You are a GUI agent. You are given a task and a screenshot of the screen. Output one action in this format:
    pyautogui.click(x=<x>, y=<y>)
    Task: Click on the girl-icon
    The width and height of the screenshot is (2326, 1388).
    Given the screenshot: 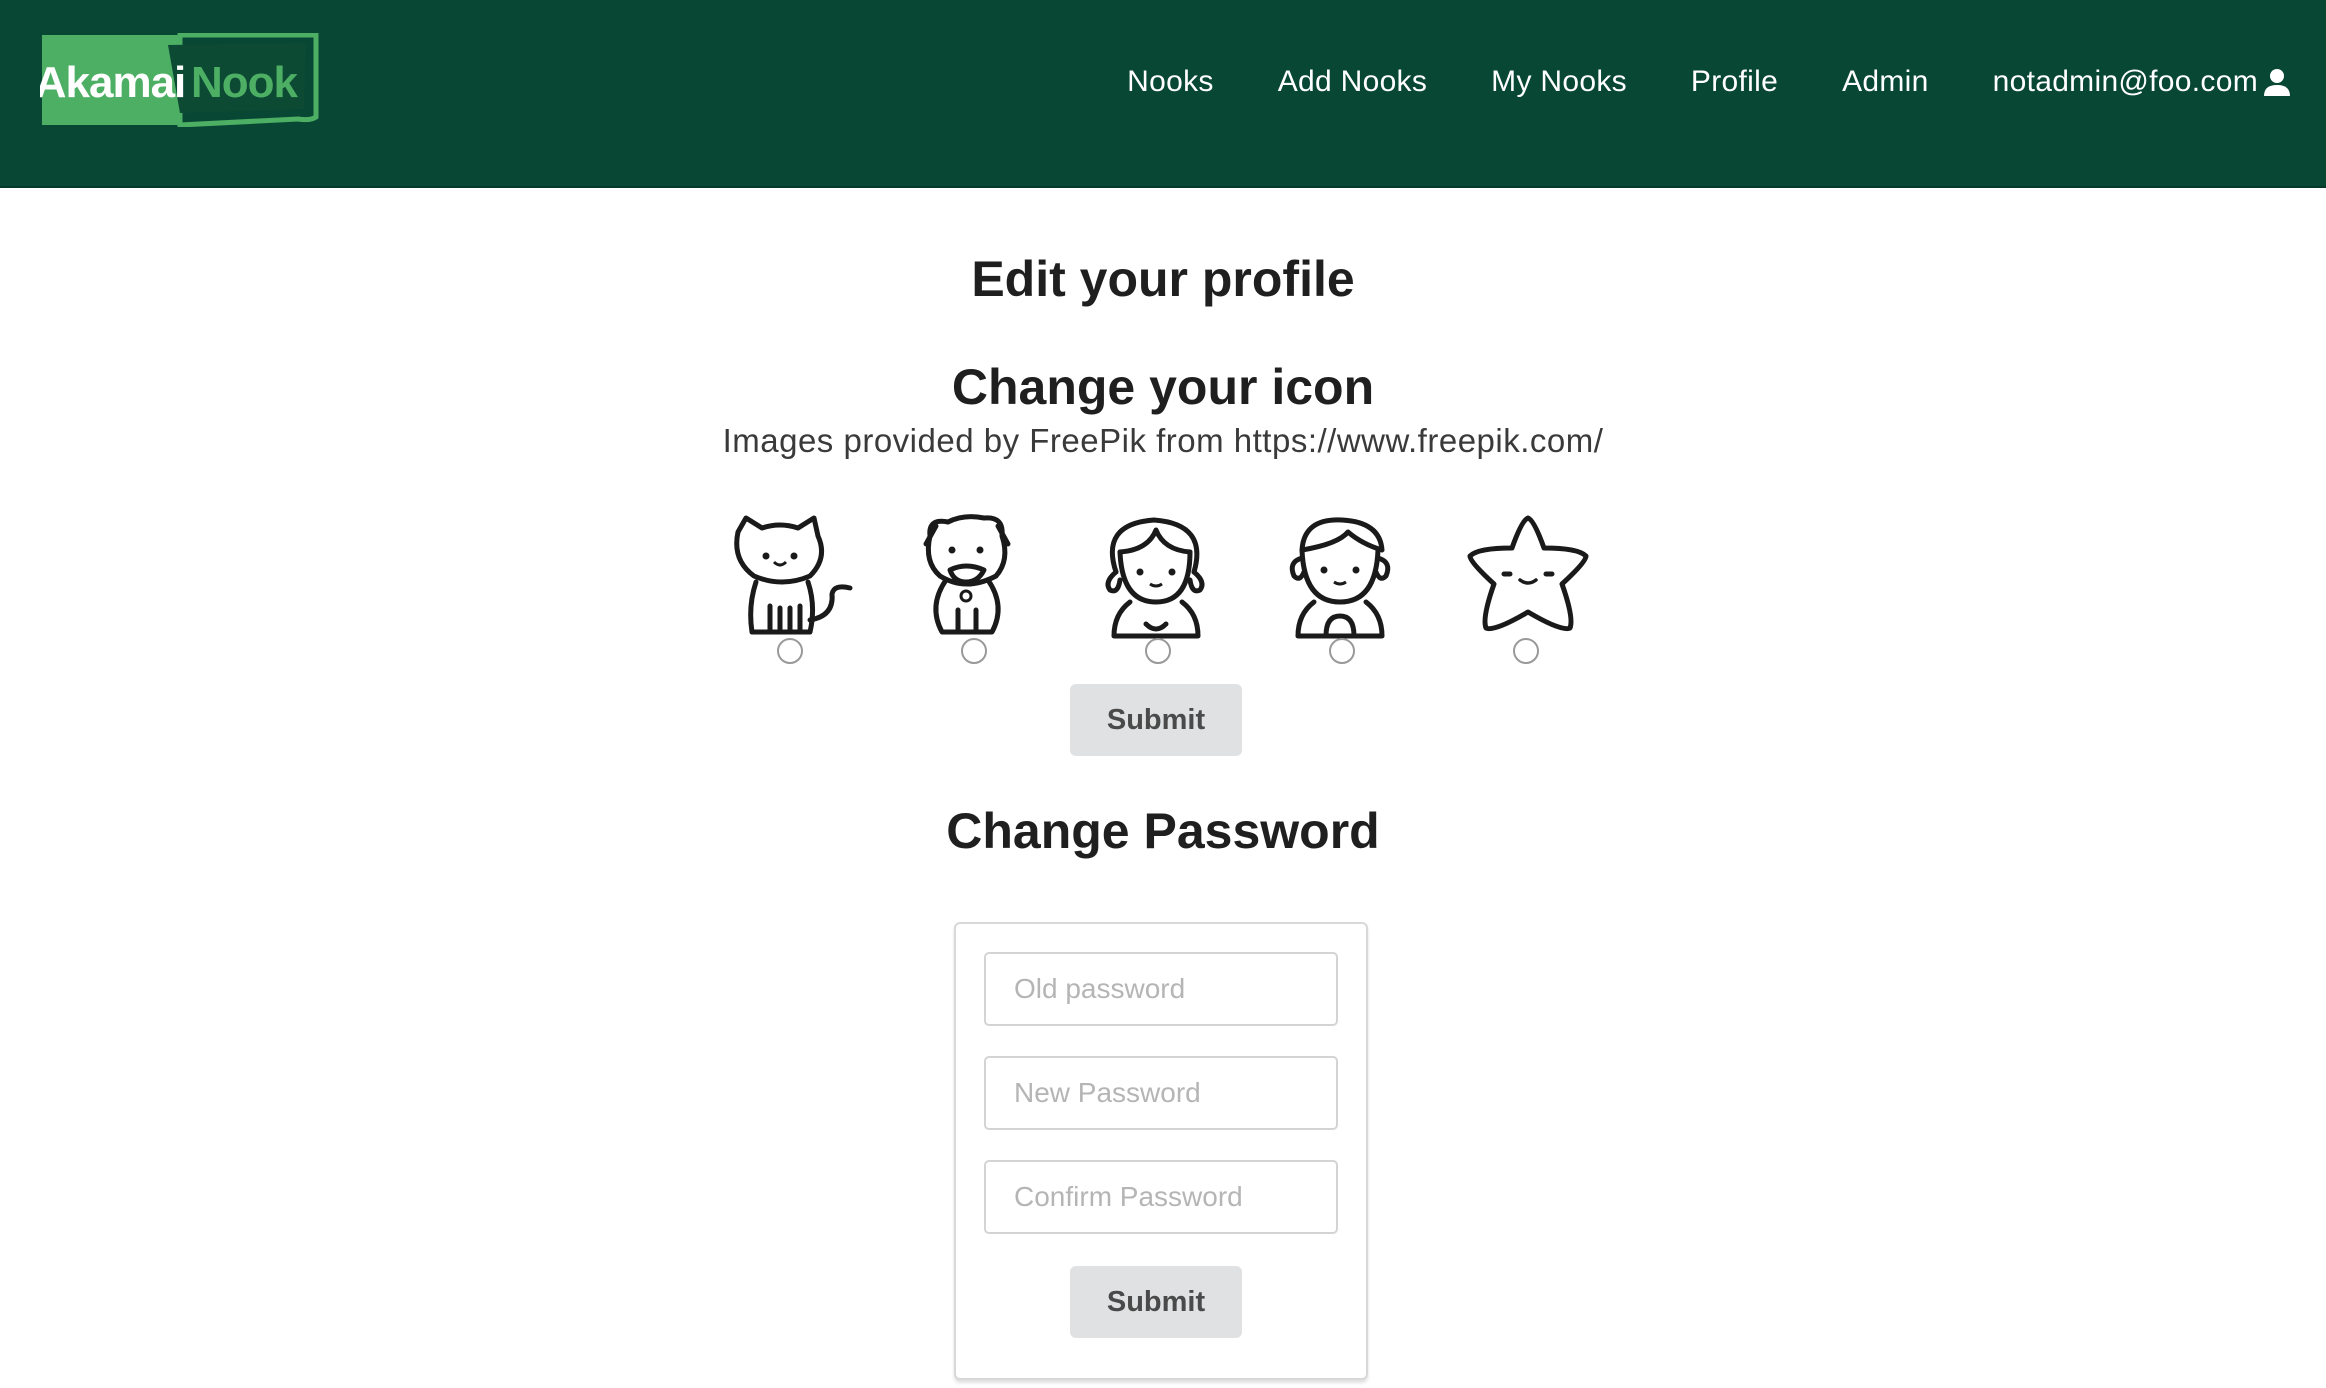 What is the action you would take?
    pyautogui.click(x=1155, y=578)
    